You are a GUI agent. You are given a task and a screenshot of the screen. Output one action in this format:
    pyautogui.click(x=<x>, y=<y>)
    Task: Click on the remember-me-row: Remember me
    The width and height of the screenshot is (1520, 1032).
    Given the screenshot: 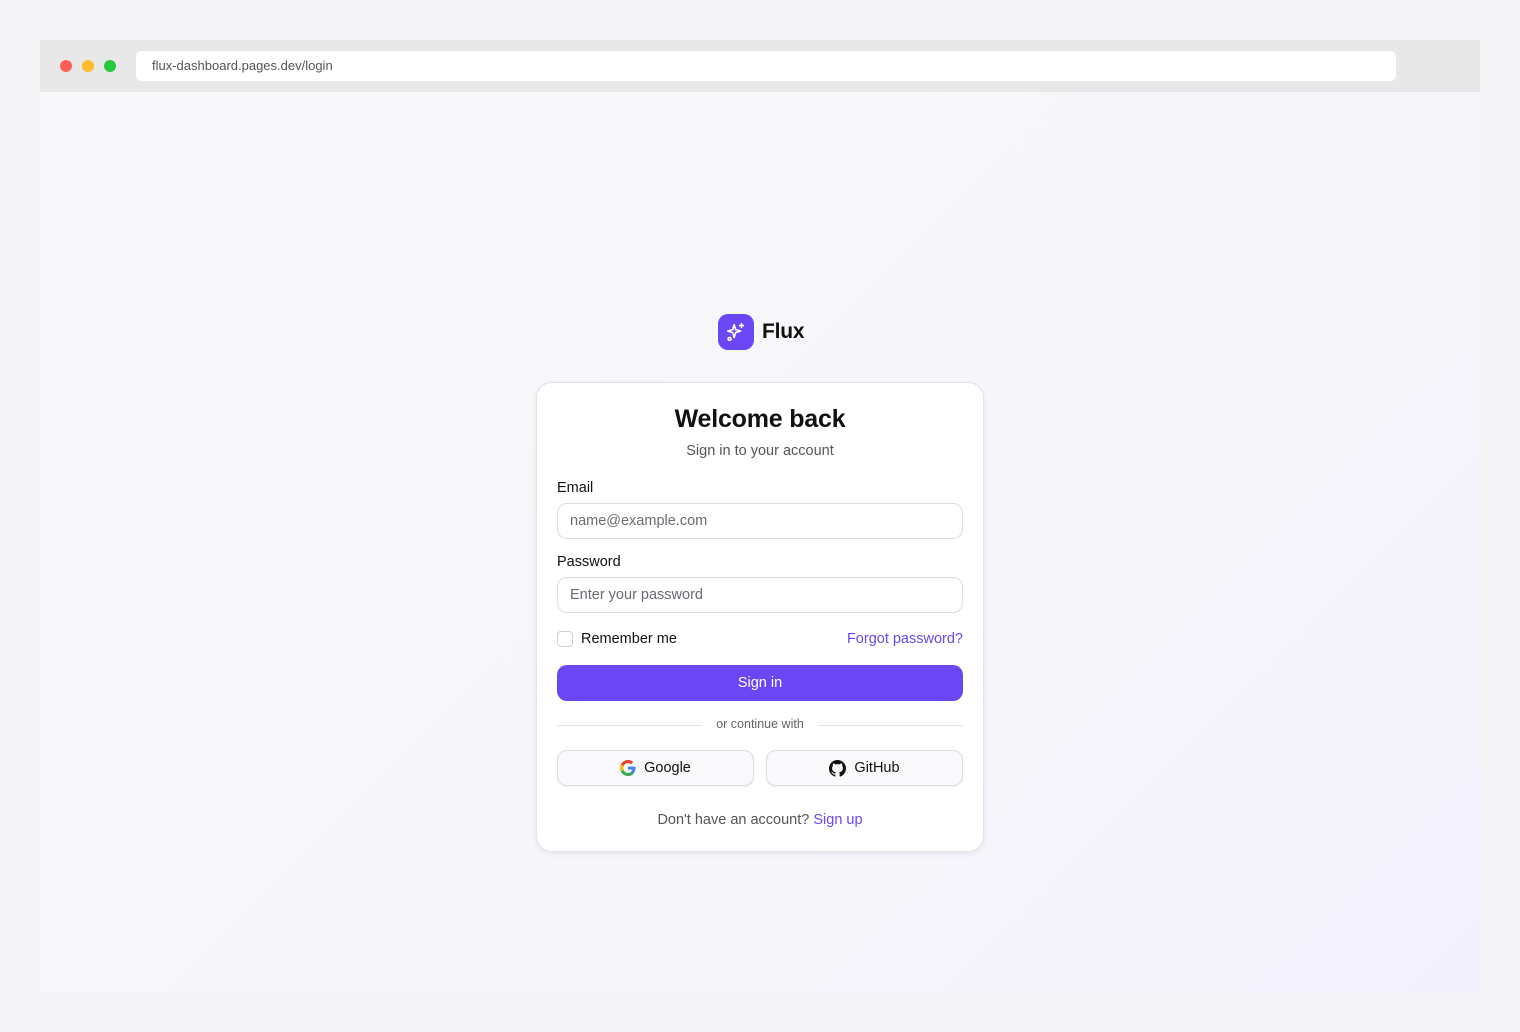 What is the action you would take?
    pyautogui.click(x=617, y=639)
    